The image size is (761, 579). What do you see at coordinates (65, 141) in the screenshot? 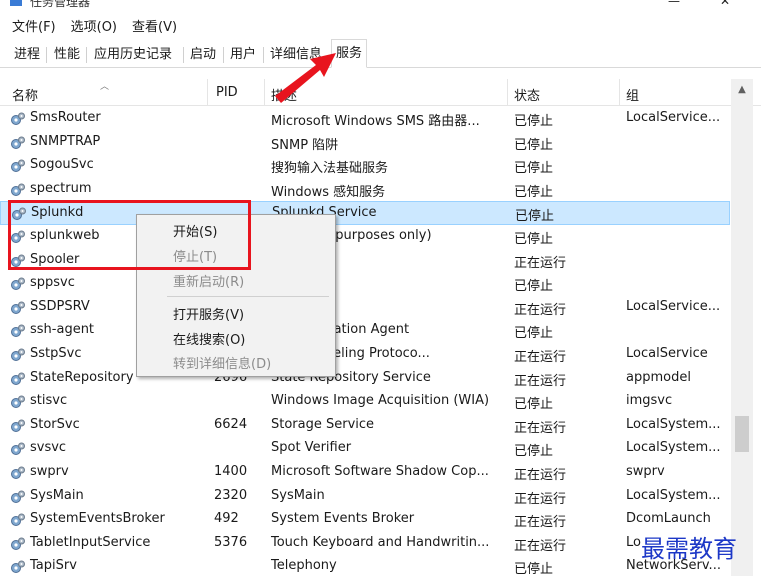
I see `service-name-cell: SNMPTRAP` at bounding box center [65, 141].